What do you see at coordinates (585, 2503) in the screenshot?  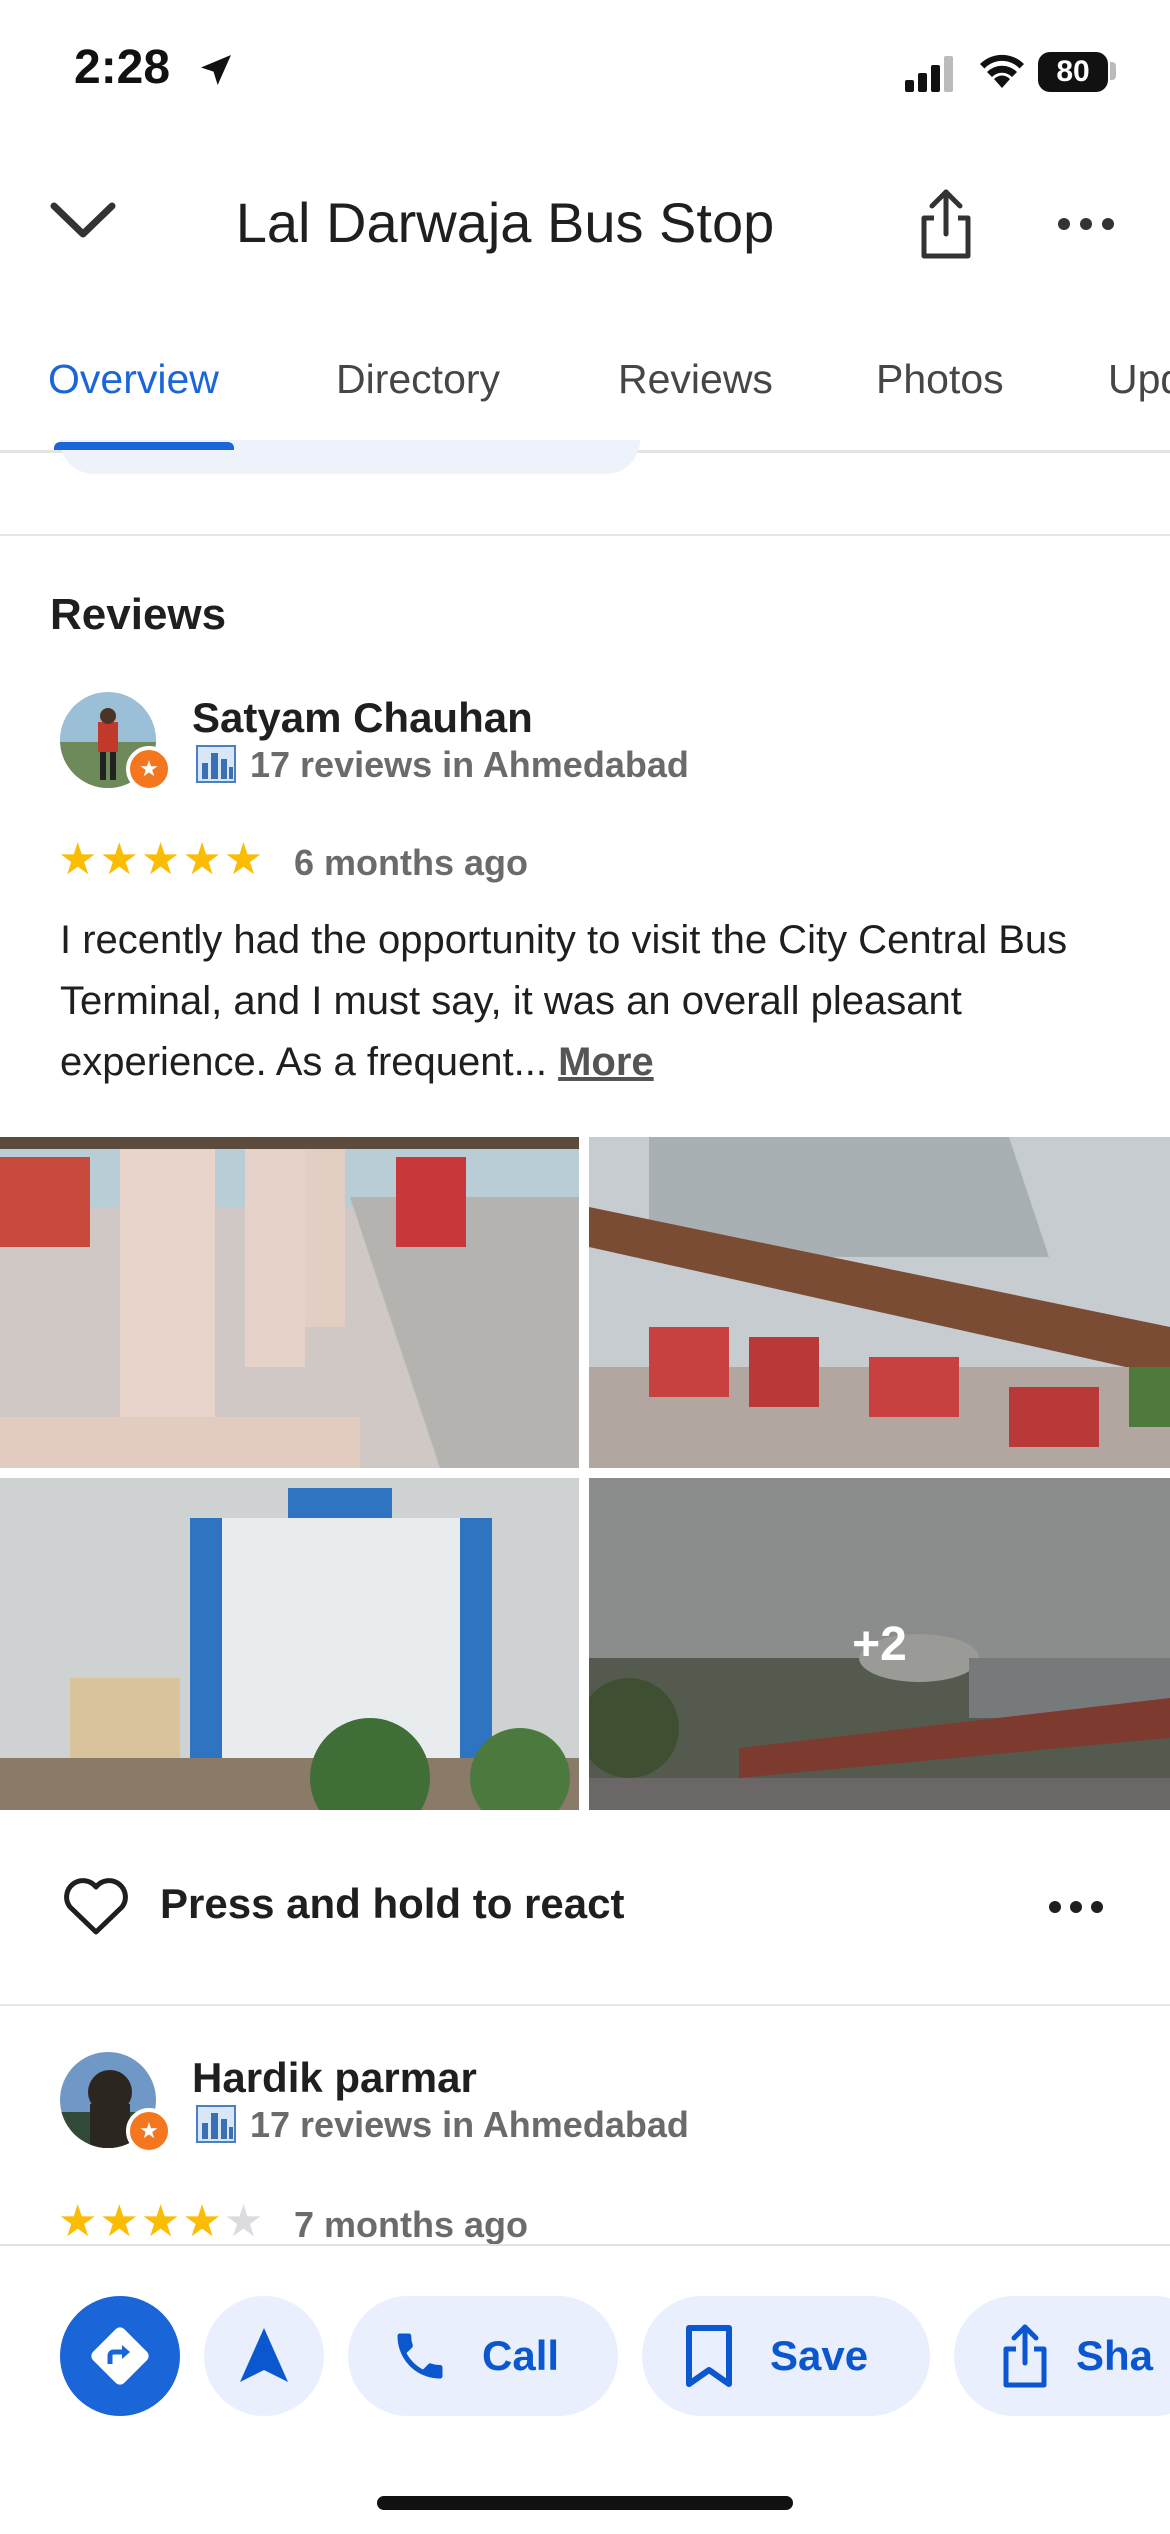 I see `home-indicator` at bounding box center [585, 2503].